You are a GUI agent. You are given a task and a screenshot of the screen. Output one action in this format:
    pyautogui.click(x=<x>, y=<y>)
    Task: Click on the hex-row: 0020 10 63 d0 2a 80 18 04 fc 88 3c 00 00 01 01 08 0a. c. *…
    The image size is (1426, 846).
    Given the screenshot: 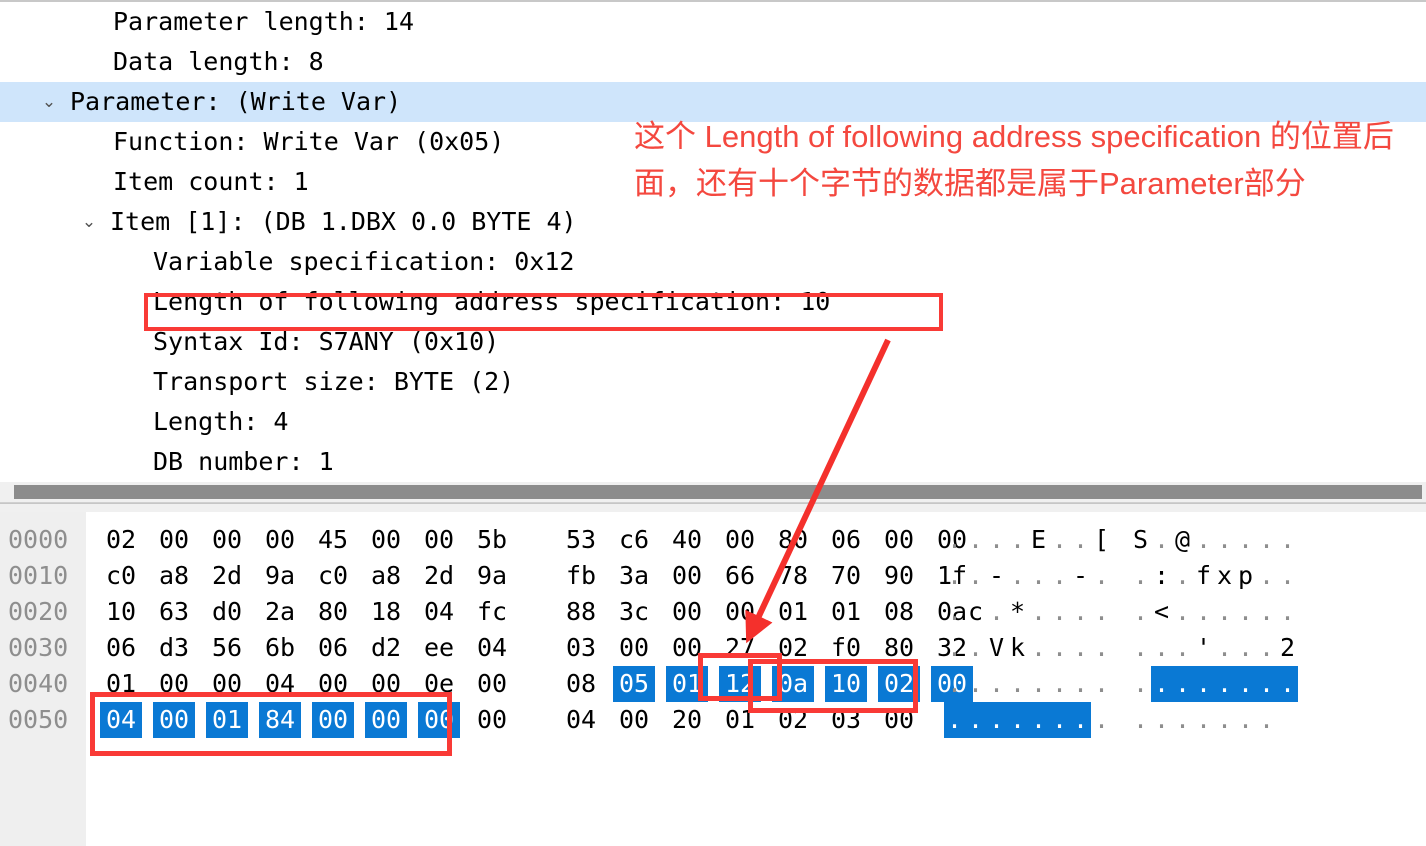 What is the action you would take?
    pyautogui.click(x=713, y=612)
    